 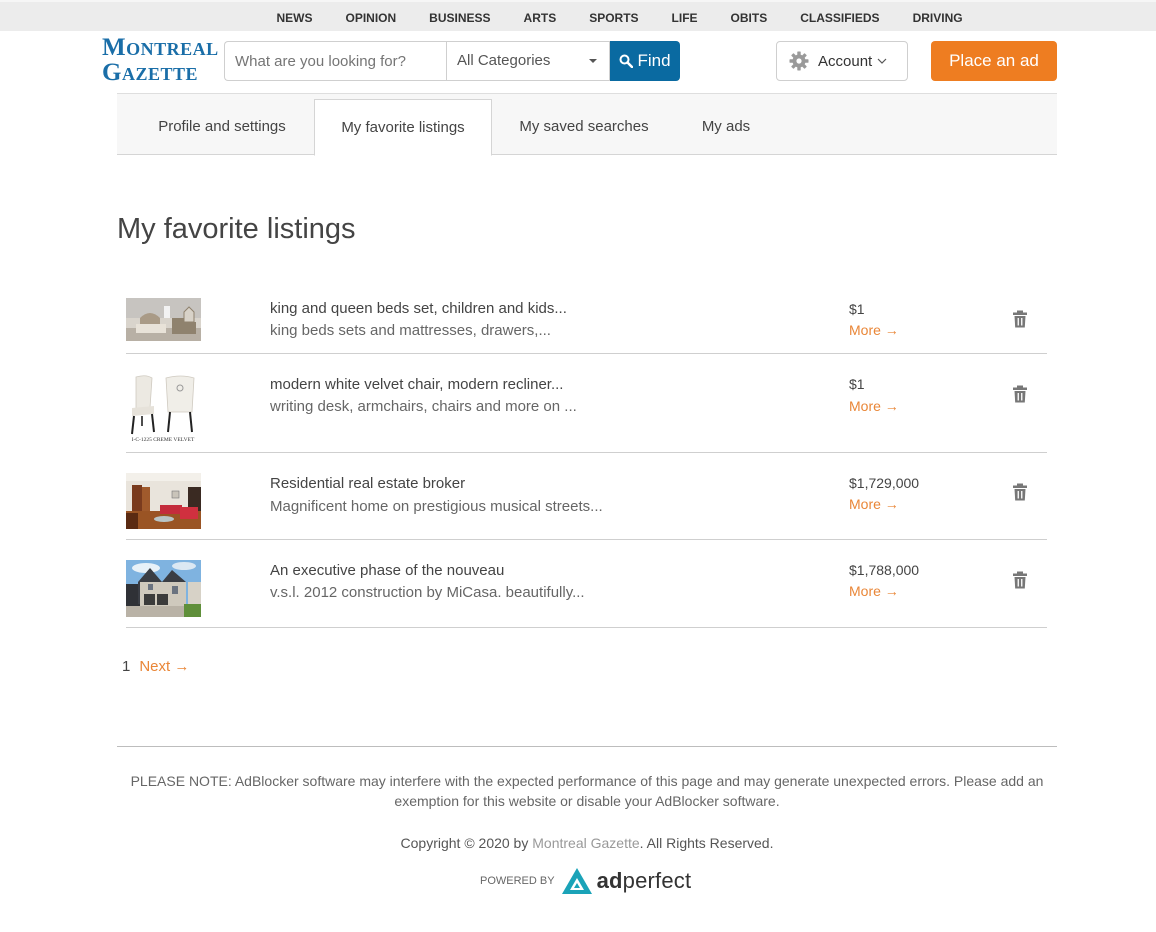 I want to click on adperfect-rest: perfect, so click(x=657, y=880).